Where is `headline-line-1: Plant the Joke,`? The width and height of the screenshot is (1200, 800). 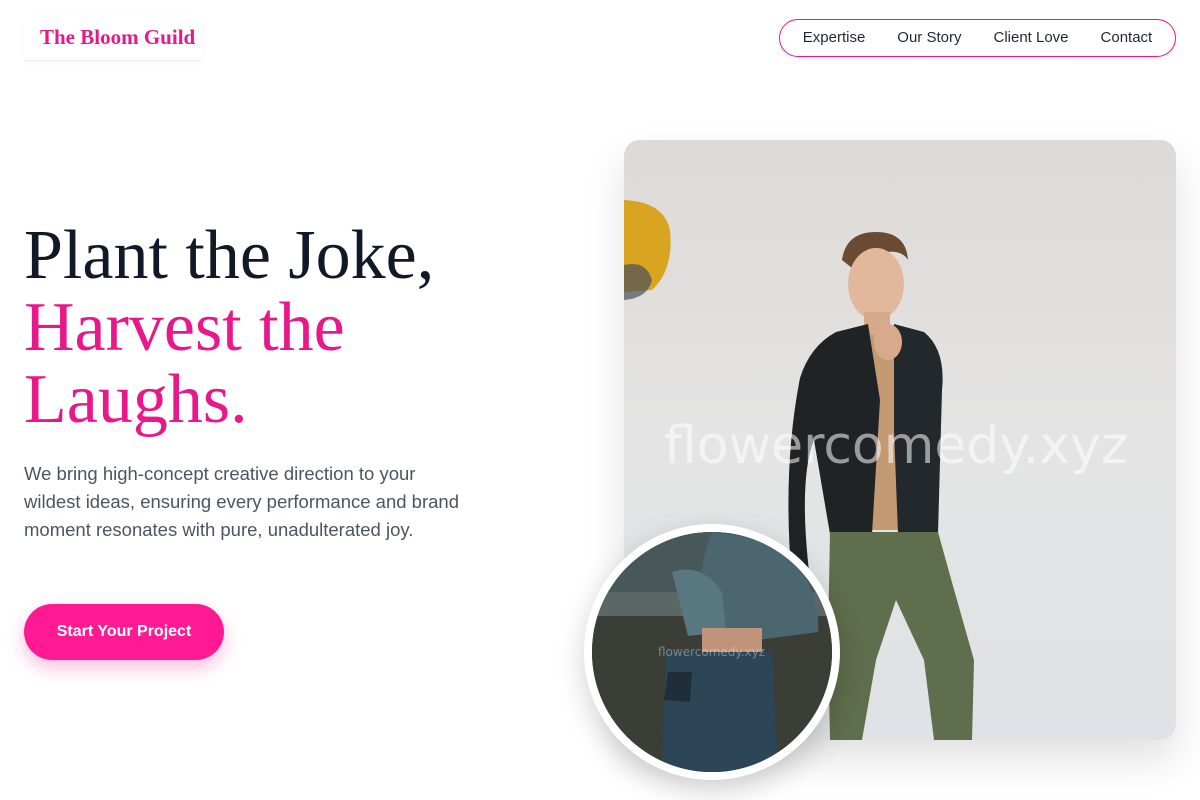
headline-line-1: Plant the Joke, is located at coordinates (229, 255).